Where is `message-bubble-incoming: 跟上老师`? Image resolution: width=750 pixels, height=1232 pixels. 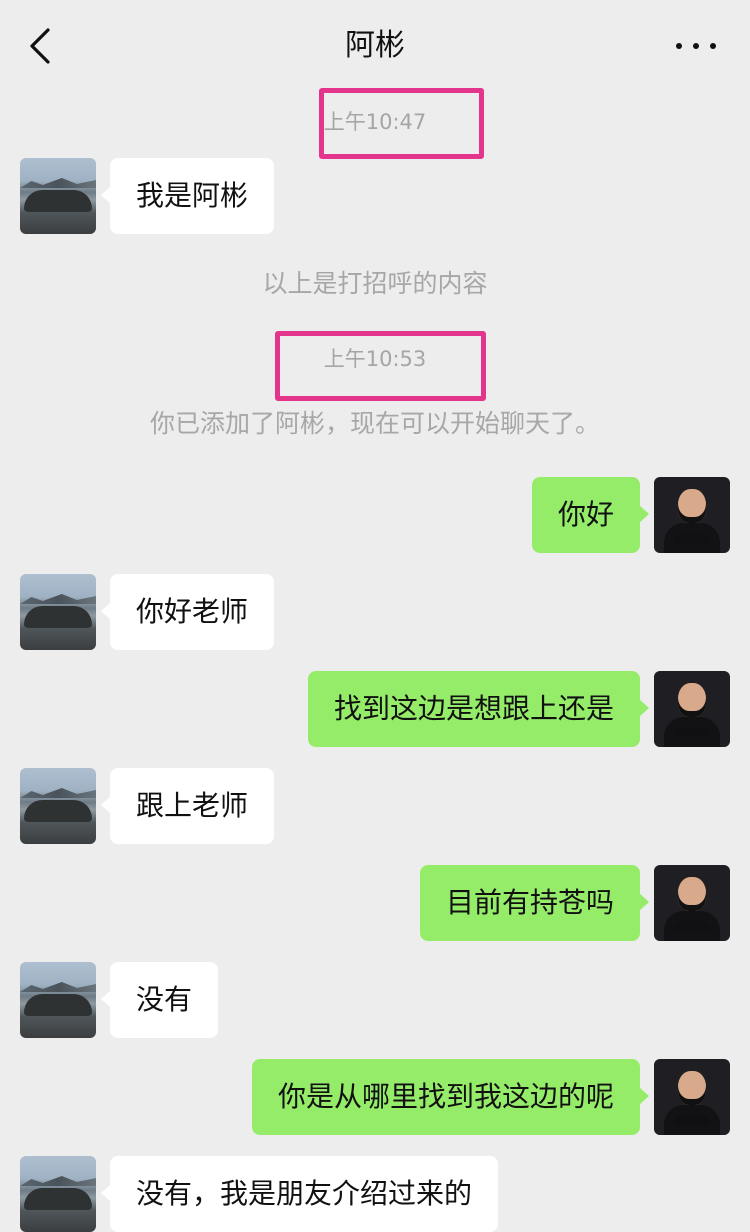 message-bubble-incoming: 跟上老师 is located at coordinates (187, 806).